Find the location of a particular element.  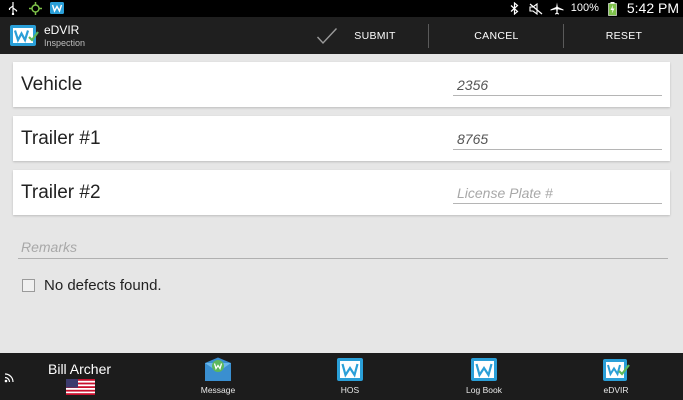

vehicle-input is located at coordinates (557, 85).